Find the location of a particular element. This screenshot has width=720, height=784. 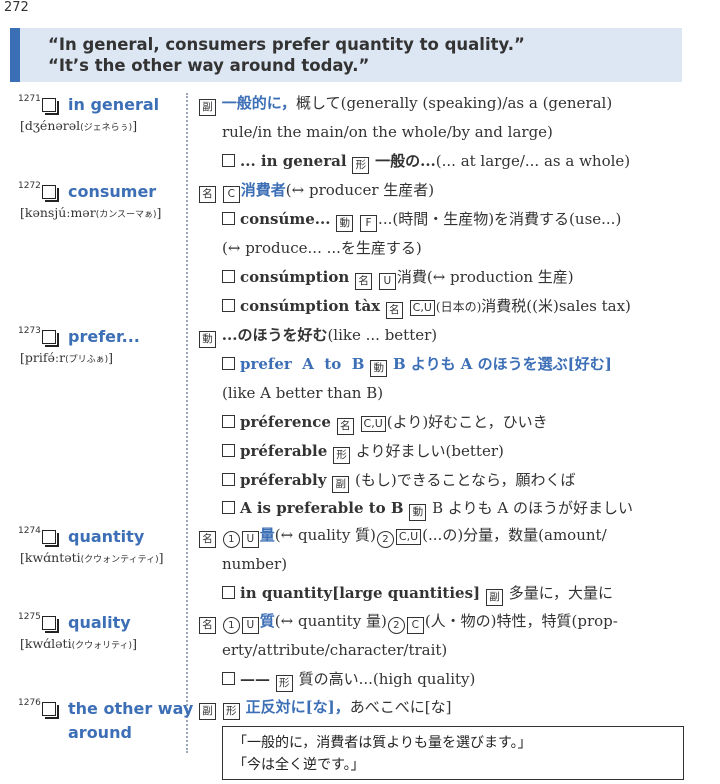

def-line: préference 名 C,U (より)好むこと，ひいき is located at coordinates (385, 423).